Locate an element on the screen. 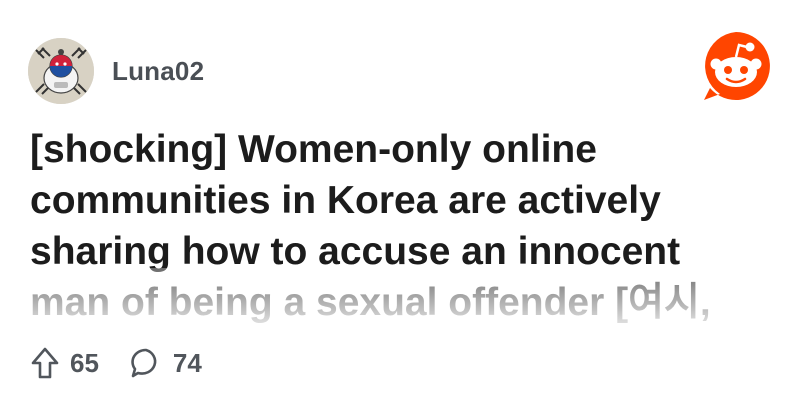 The width and height of the screenshot is (800, 419). author-avatar is located at coordinates (61, 71).